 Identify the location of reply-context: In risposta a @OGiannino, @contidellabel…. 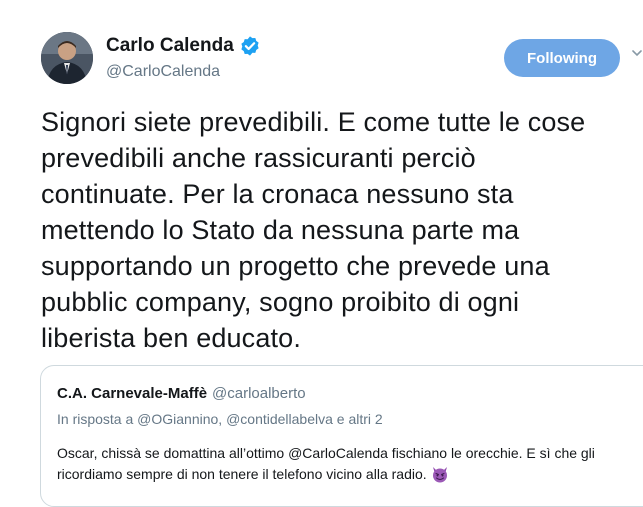
(220, 419).